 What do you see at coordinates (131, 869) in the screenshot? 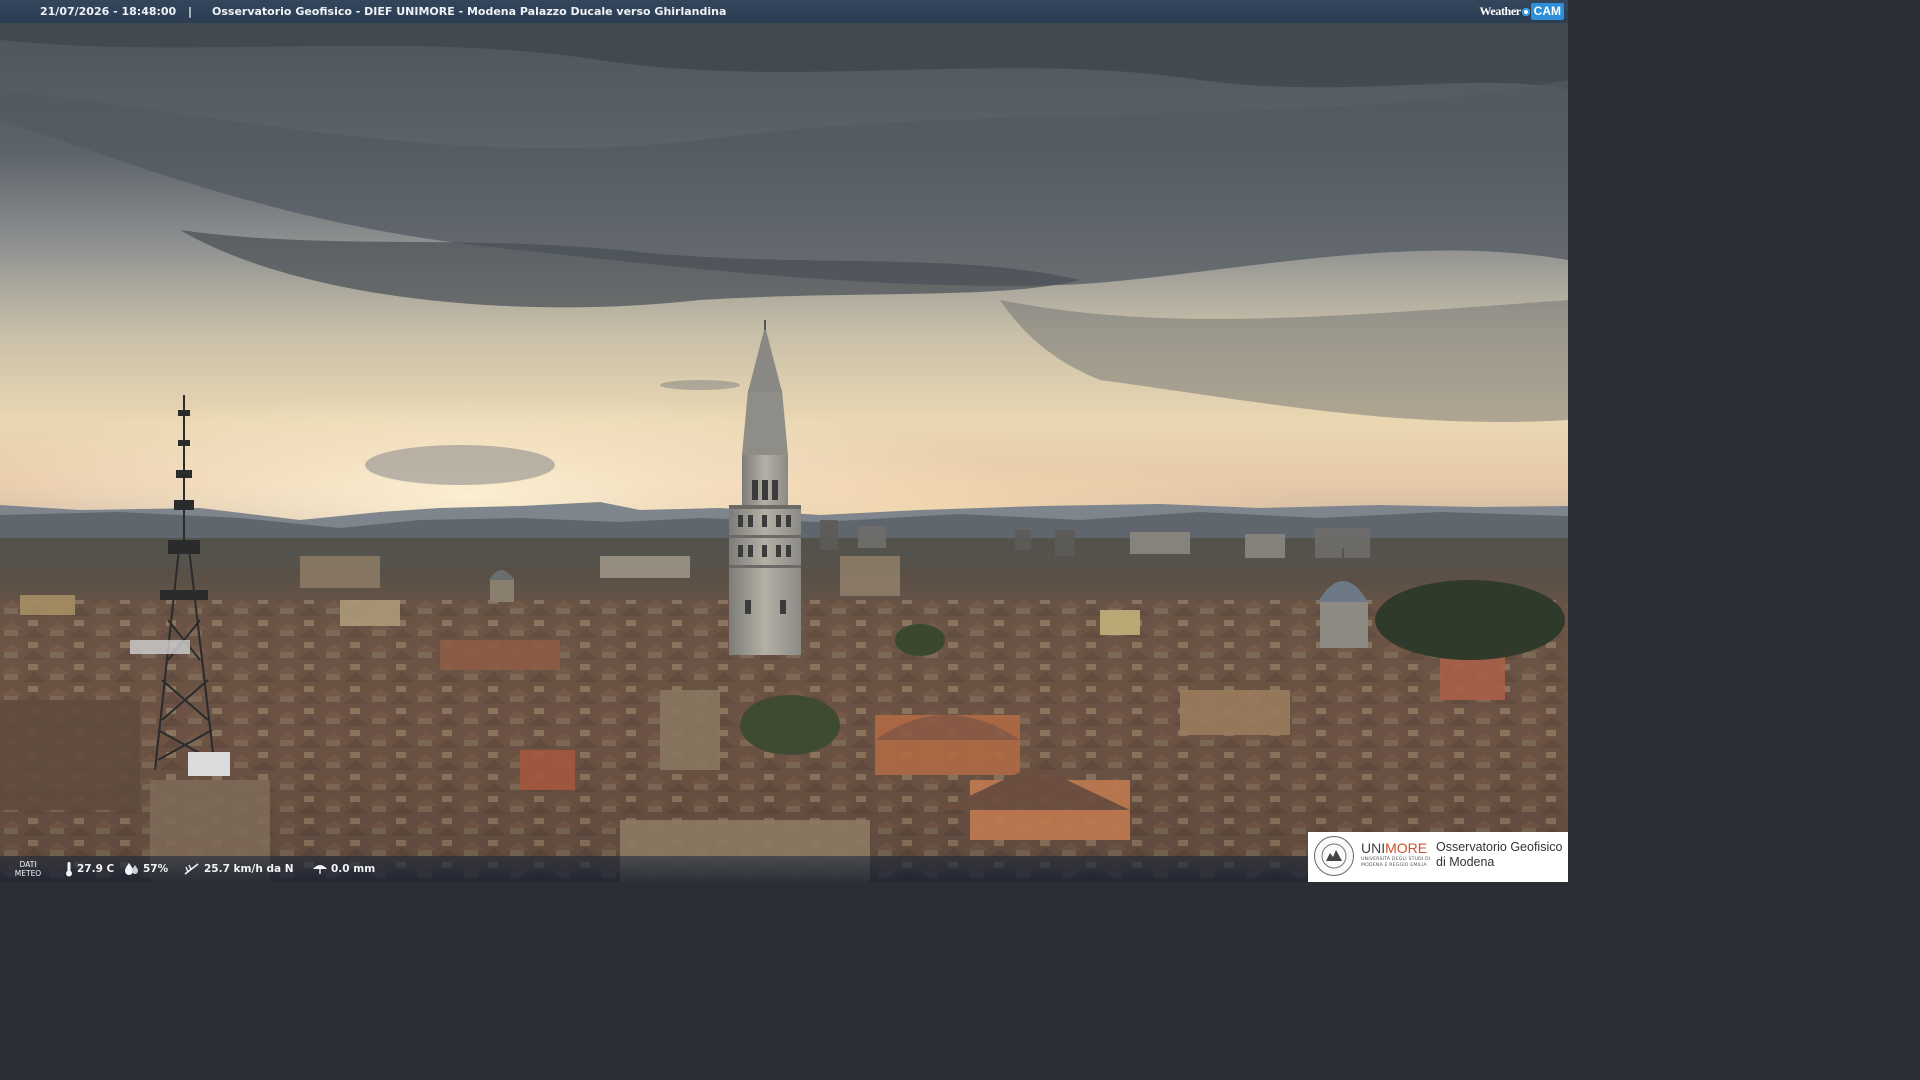
I see `humidity-drops-icon` at bounding box center [131, 869].